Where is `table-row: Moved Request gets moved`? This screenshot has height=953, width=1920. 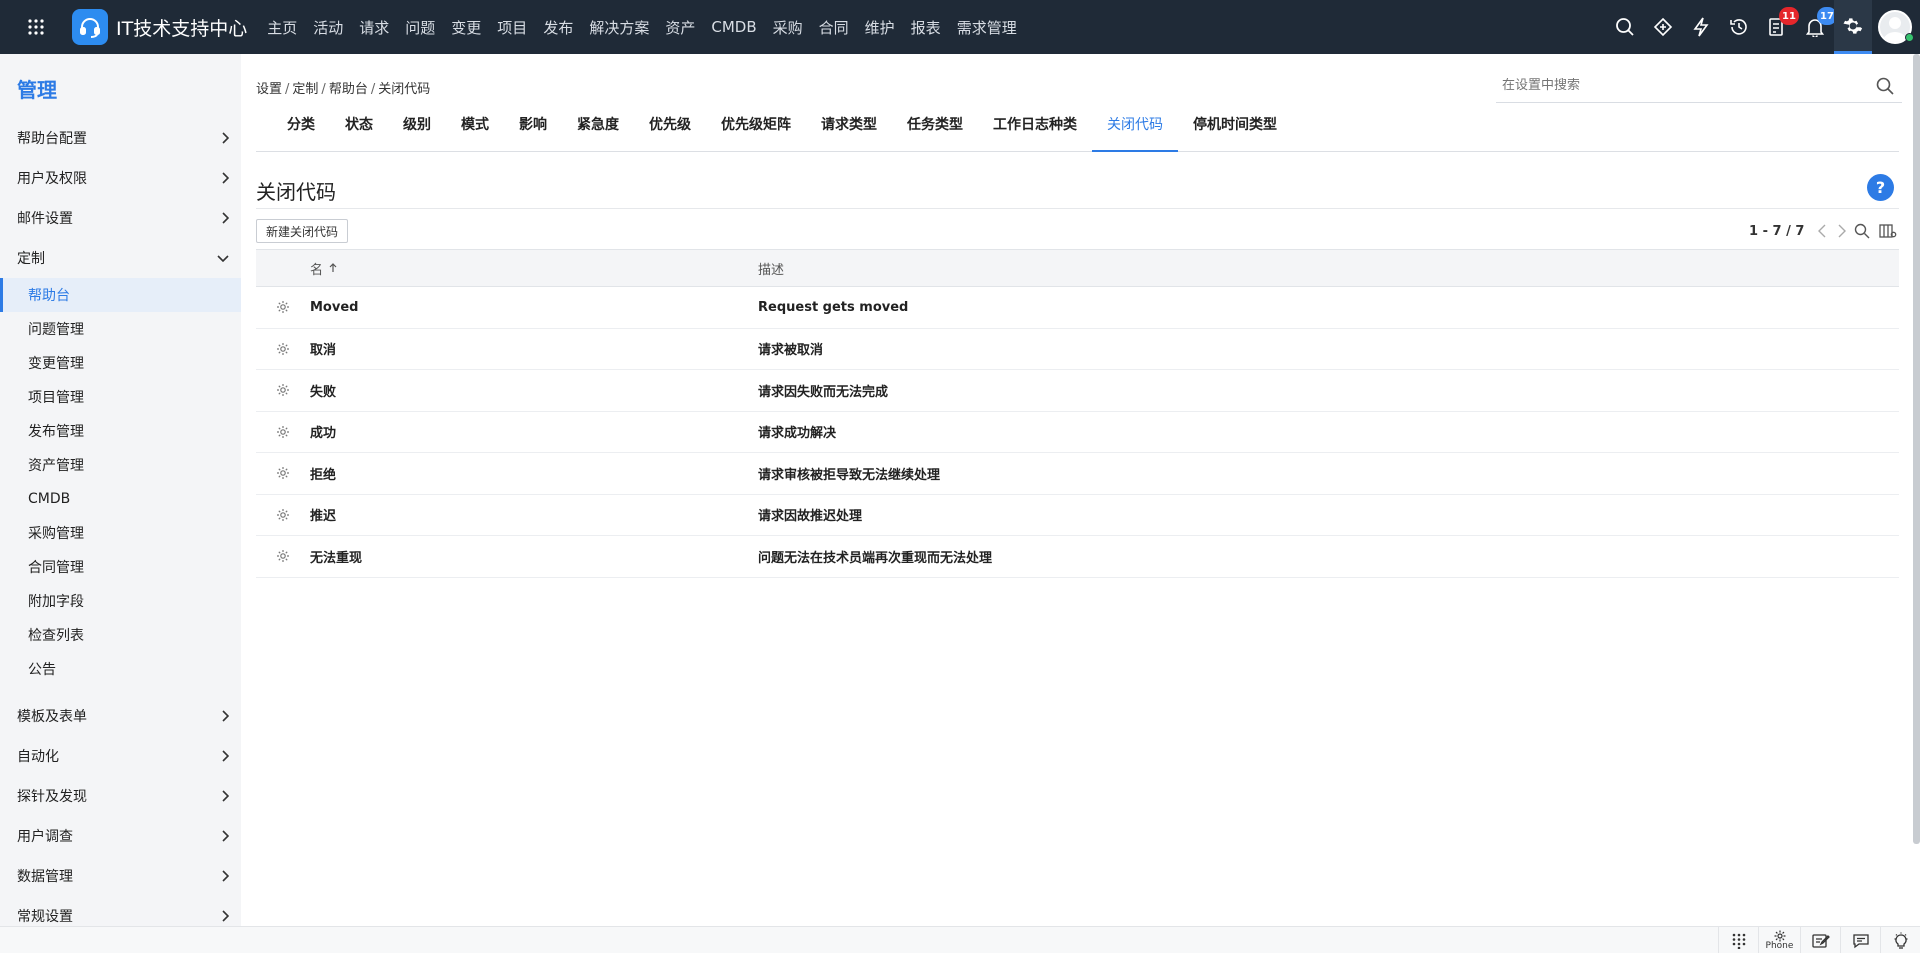 table-row: Moved Request gets moved is located at coordinates (1077, 308).